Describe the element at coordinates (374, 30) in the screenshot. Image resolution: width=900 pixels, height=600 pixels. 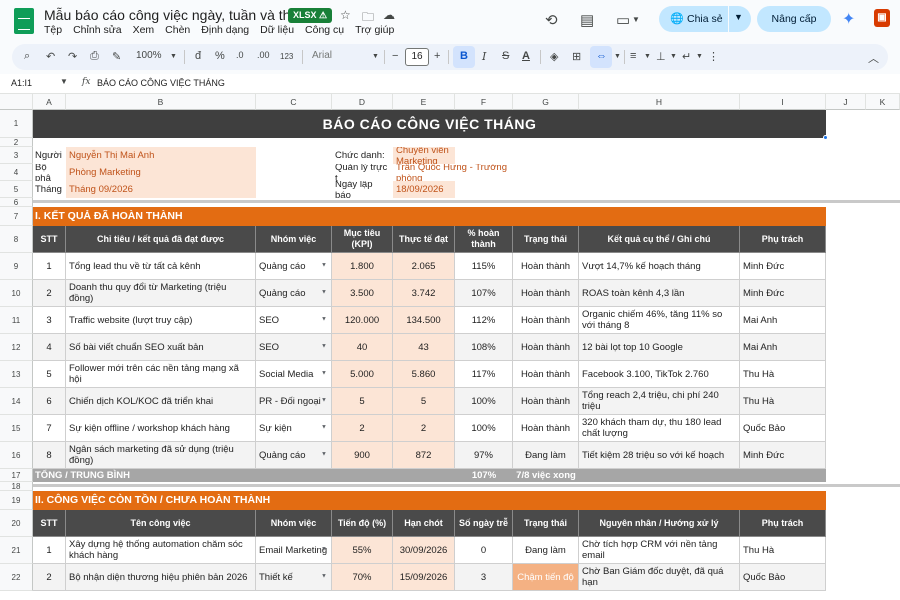
I see `menu-help: Trợ giúp` at that location.